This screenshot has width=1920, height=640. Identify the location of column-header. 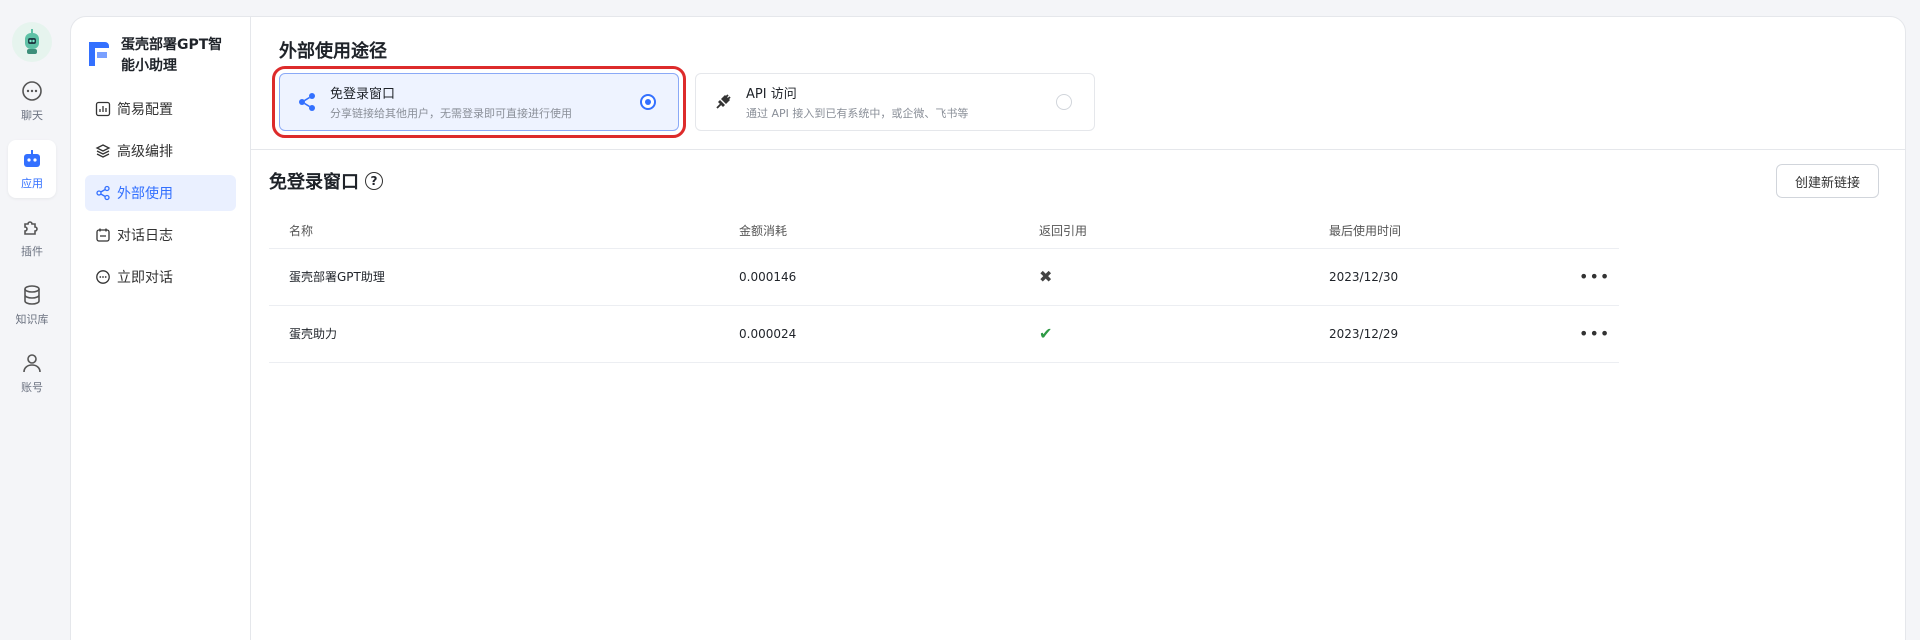
(1589, 231).